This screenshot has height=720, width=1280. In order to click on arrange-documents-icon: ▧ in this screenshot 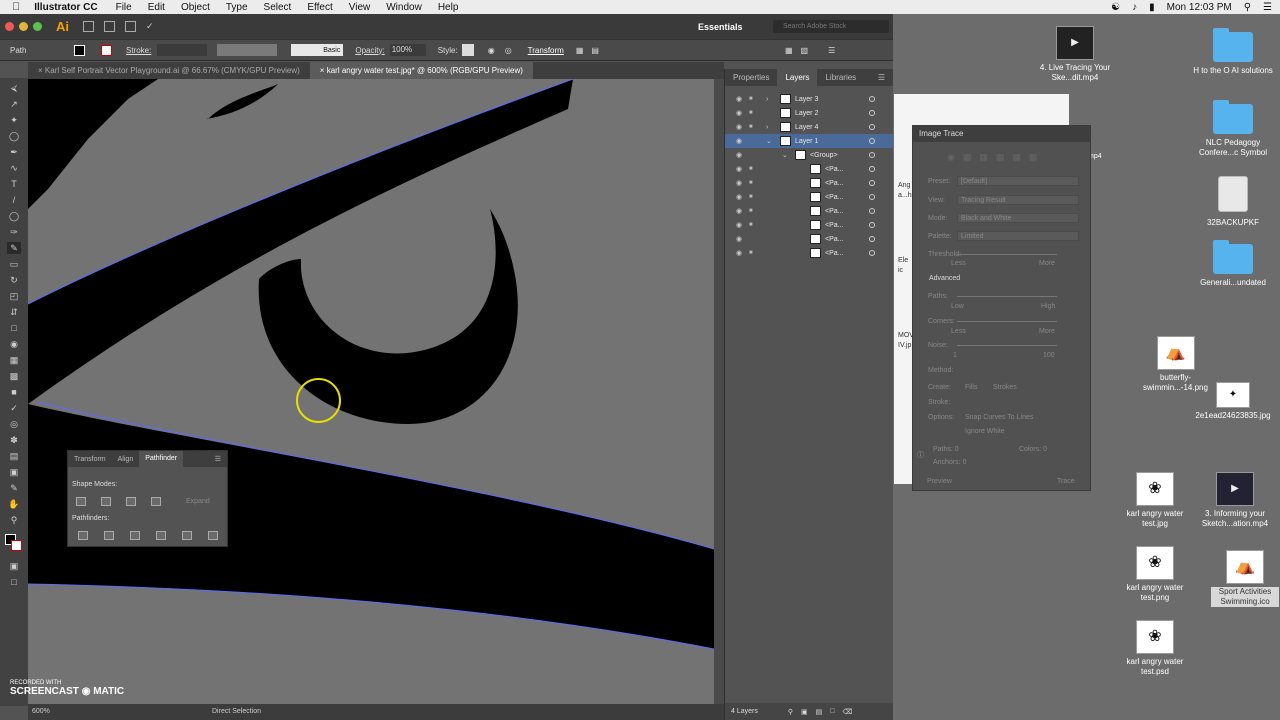, I will do `click(805, 50)`.